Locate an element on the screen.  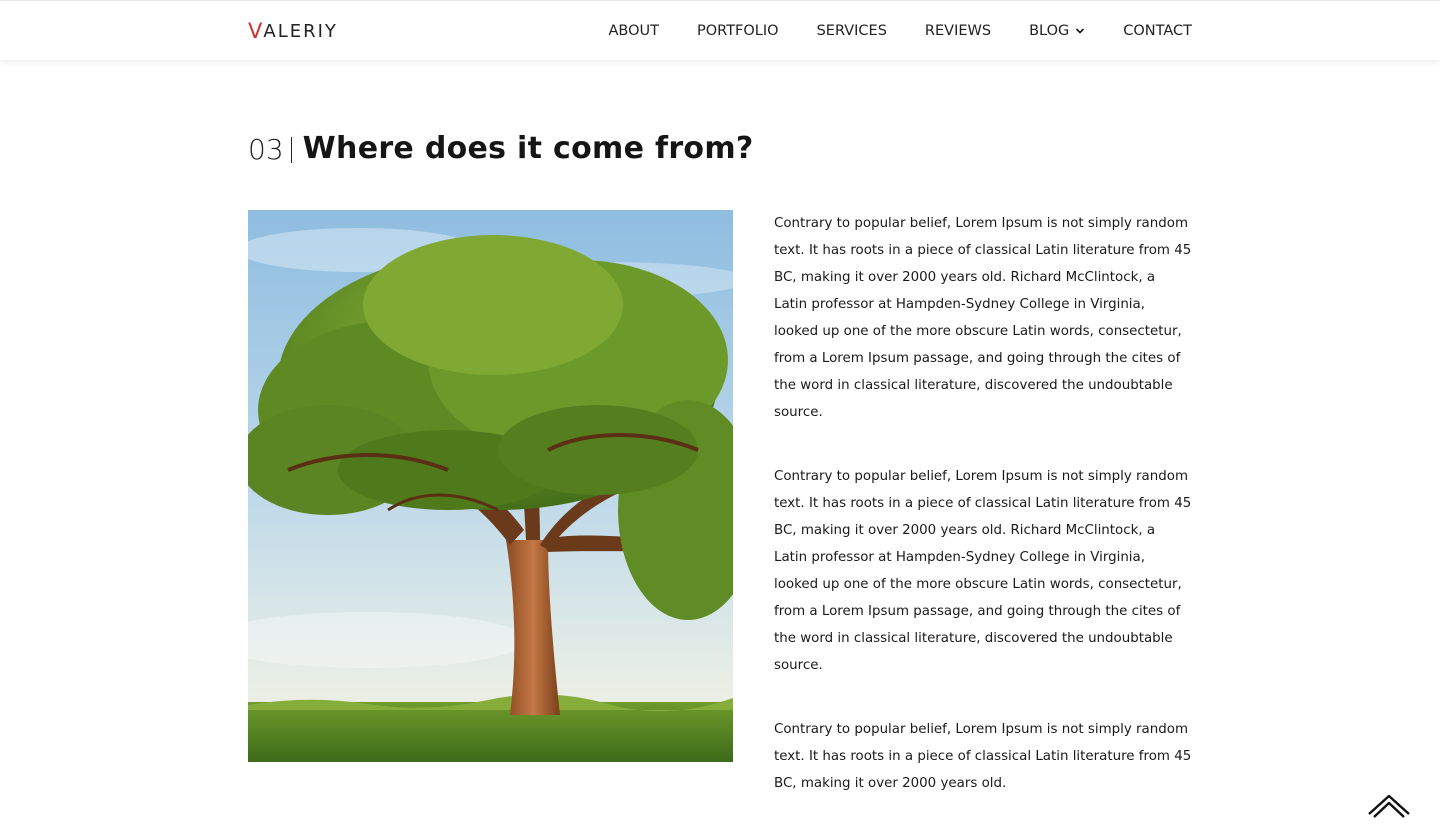
nav-item-portfolio: PORTFOLIO is located at coordinates (738, 31).